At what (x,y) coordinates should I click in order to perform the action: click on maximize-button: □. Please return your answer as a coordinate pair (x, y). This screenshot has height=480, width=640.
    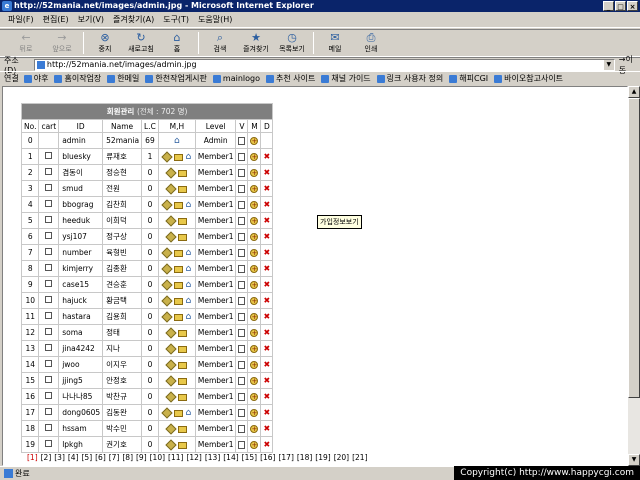
    Looking at the image, I should click on (620, 6).